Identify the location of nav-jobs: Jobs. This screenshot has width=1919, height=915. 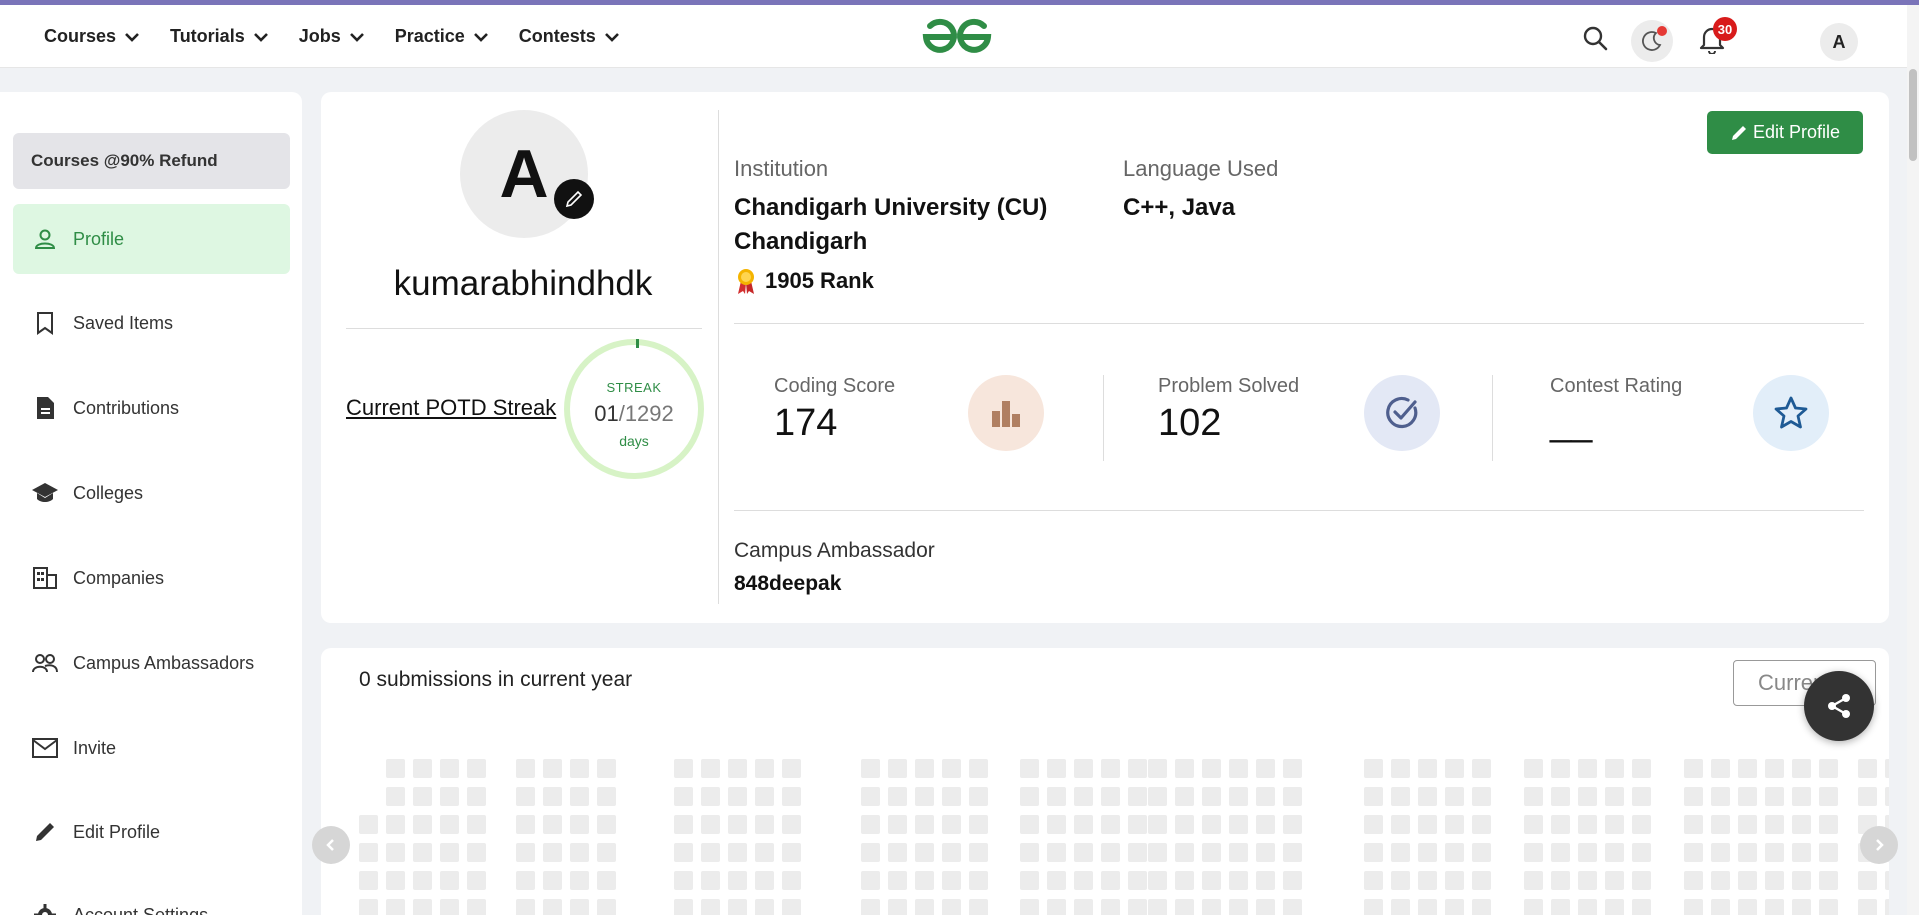
(332, 36).